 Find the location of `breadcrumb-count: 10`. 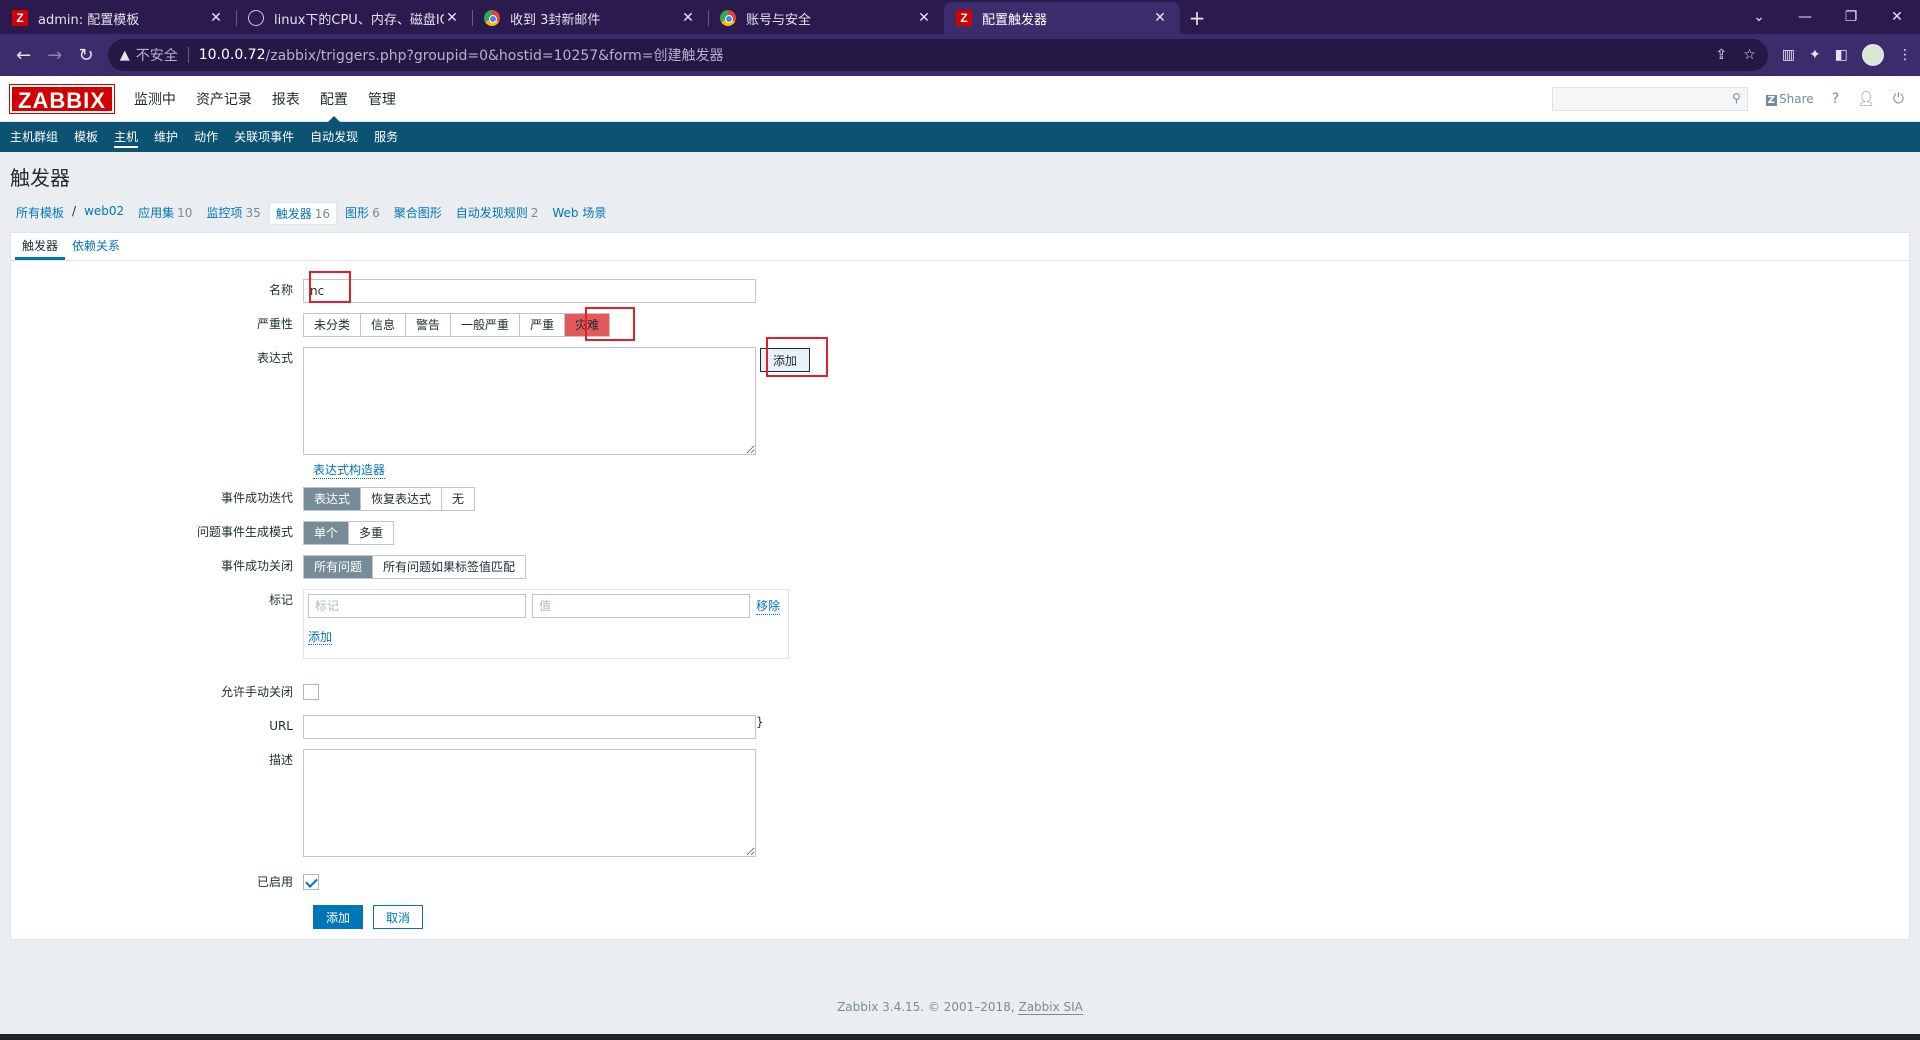

breadcrumb-count: 10 is located at coordinates (185, 213).